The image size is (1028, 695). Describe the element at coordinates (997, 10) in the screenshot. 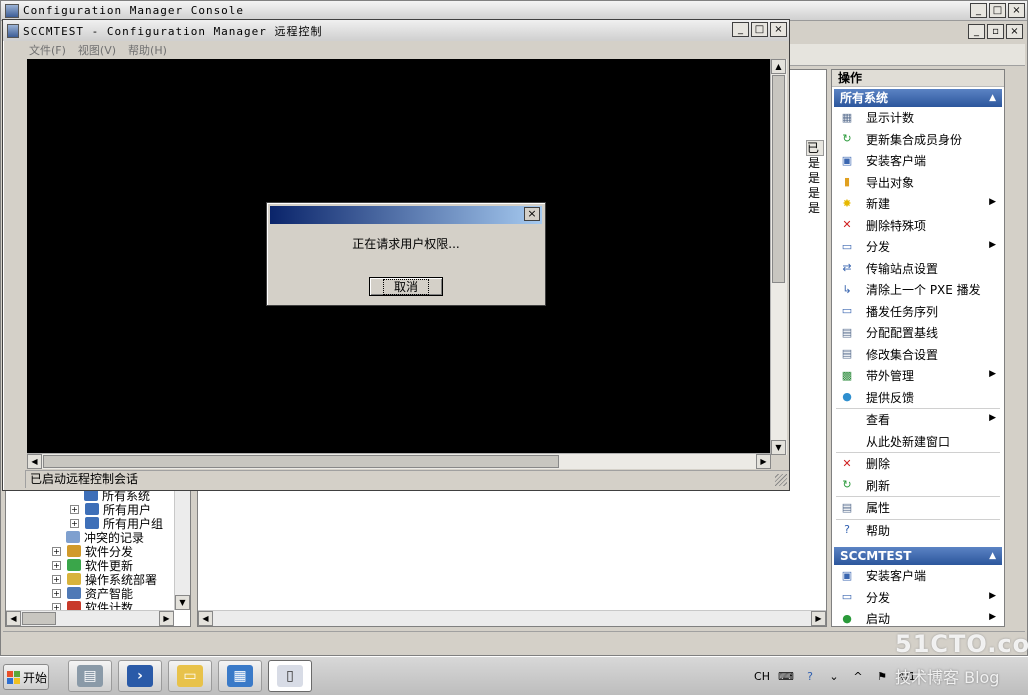

I see `console-maximize-button: □` at that location.